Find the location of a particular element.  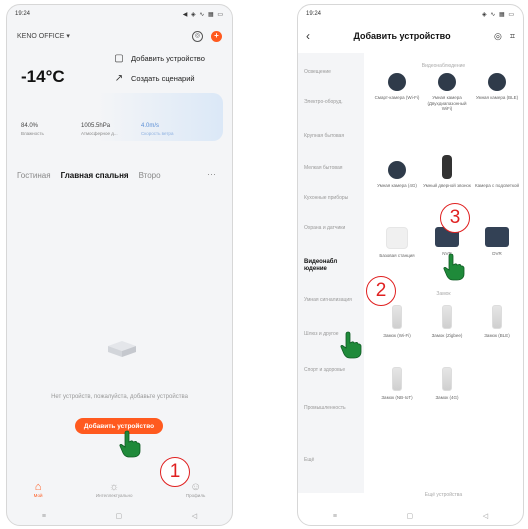

device-lock-zigbee: Замок (Zigbee) is located at coordinates (447, 322).